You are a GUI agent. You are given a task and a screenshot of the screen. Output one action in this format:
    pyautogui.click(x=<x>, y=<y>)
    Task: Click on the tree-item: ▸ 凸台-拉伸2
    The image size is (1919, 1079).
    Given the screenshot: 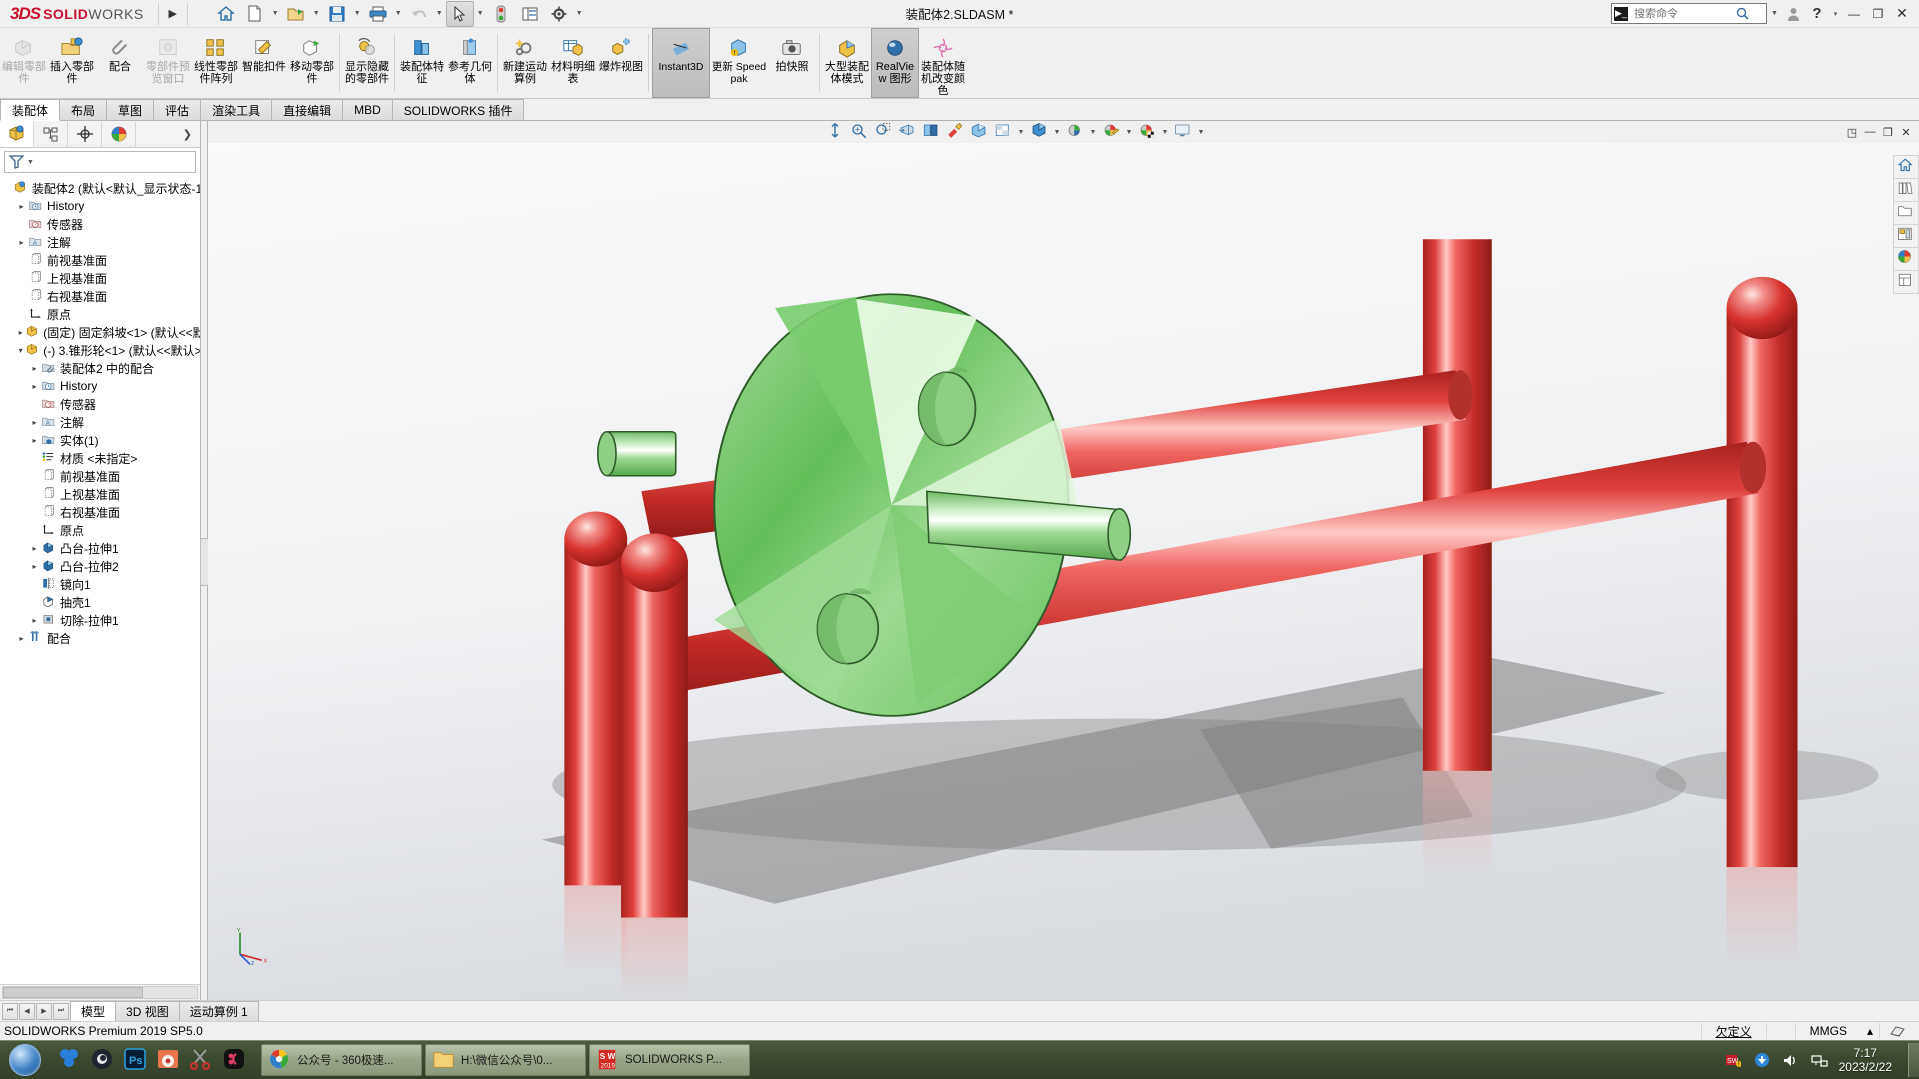 What is the action you would take?
    pyautogui.click(x=101, y=566)
    